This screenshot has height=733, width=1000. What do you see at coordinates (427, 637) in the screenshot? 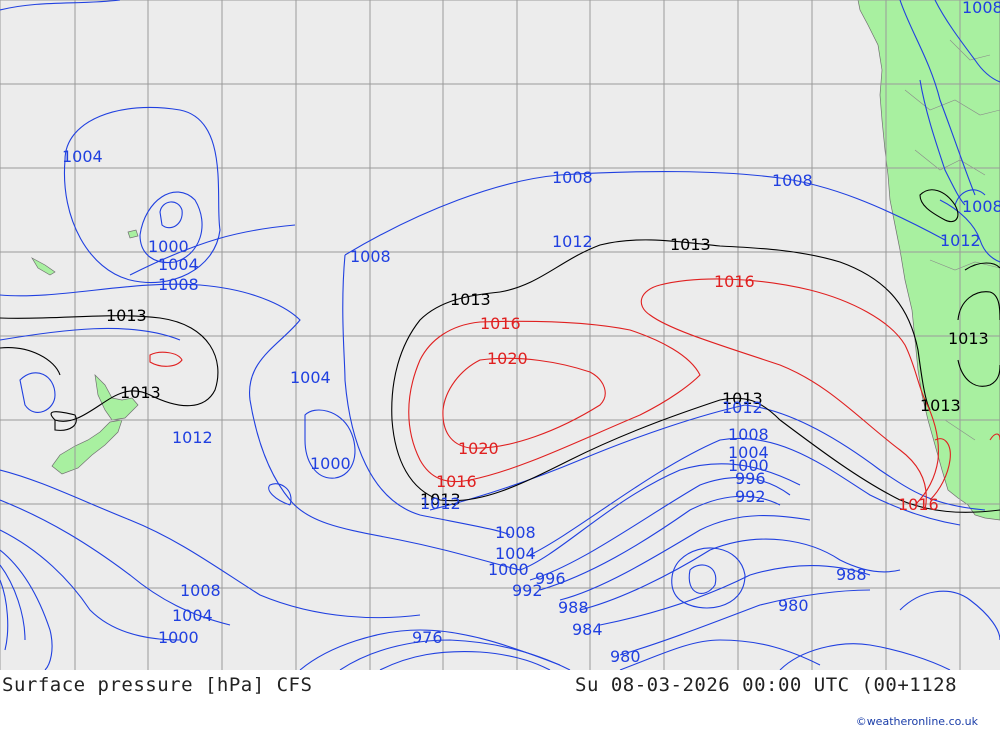
I see `isobar-label: 976` at bounding box center [427, 637].